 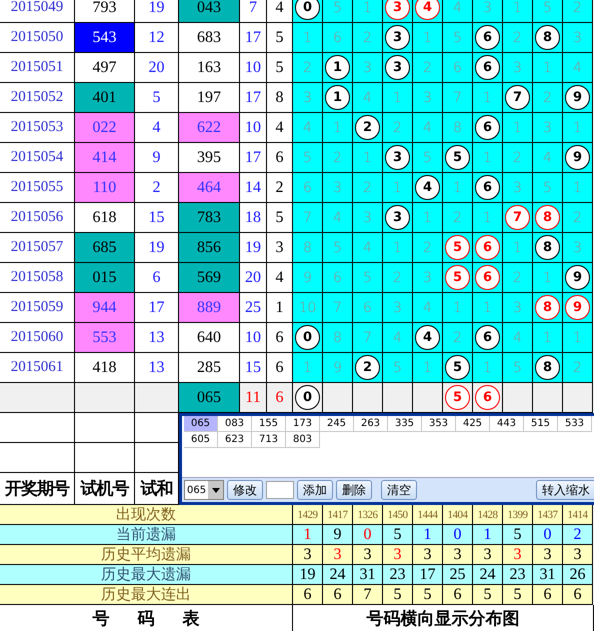 What do you see at coordinates (234, 423) in the screenshot?
I see `number-item: 083` at bounding box center [234, 423].